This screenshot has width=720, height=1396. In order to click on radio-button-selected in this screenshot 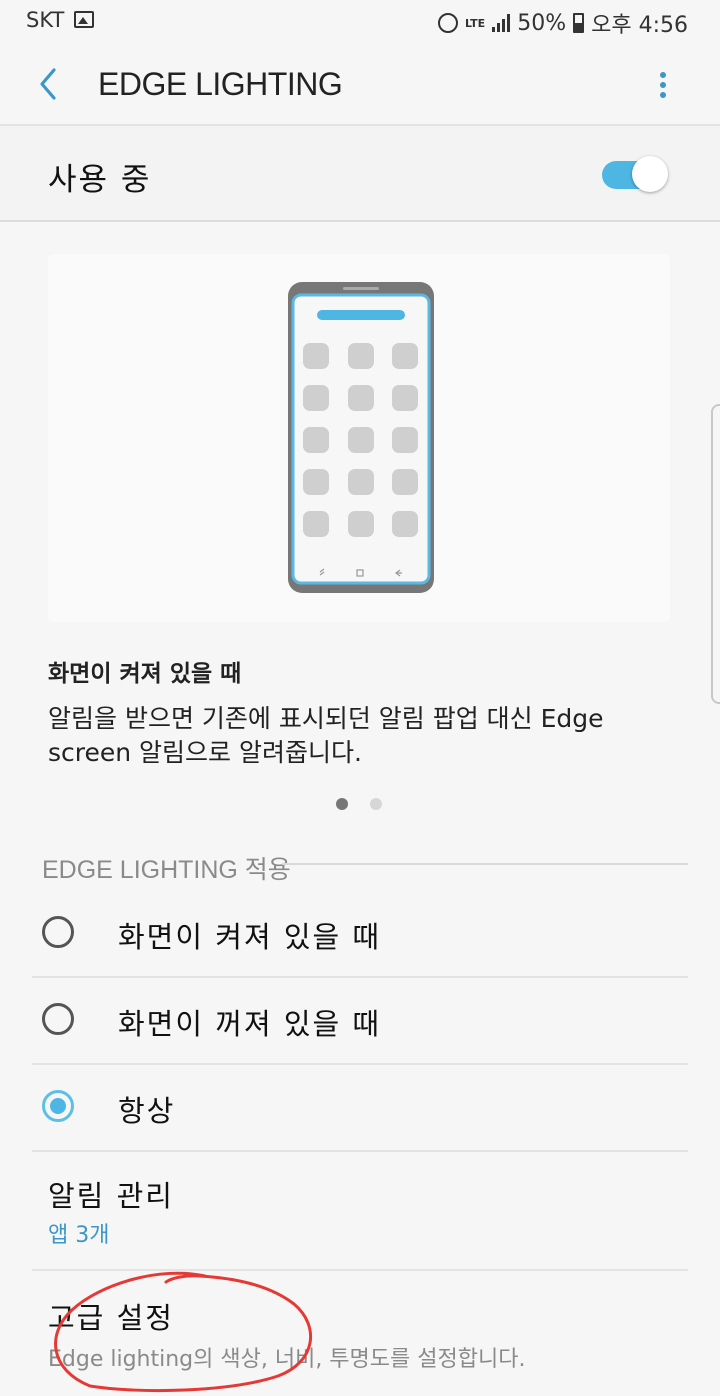, I will do `click(58, 1106)`.